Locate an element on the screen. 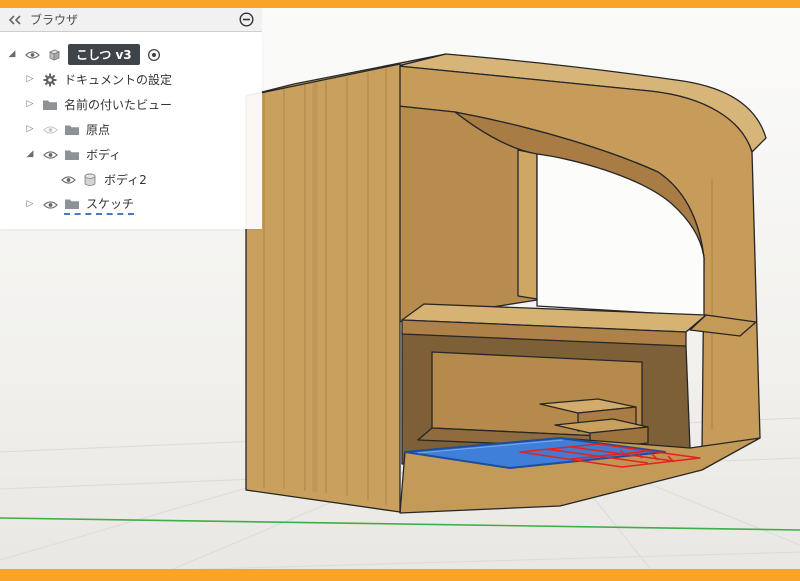  browser-panel-title: ブラウザ is located at coordinates (54, 20).